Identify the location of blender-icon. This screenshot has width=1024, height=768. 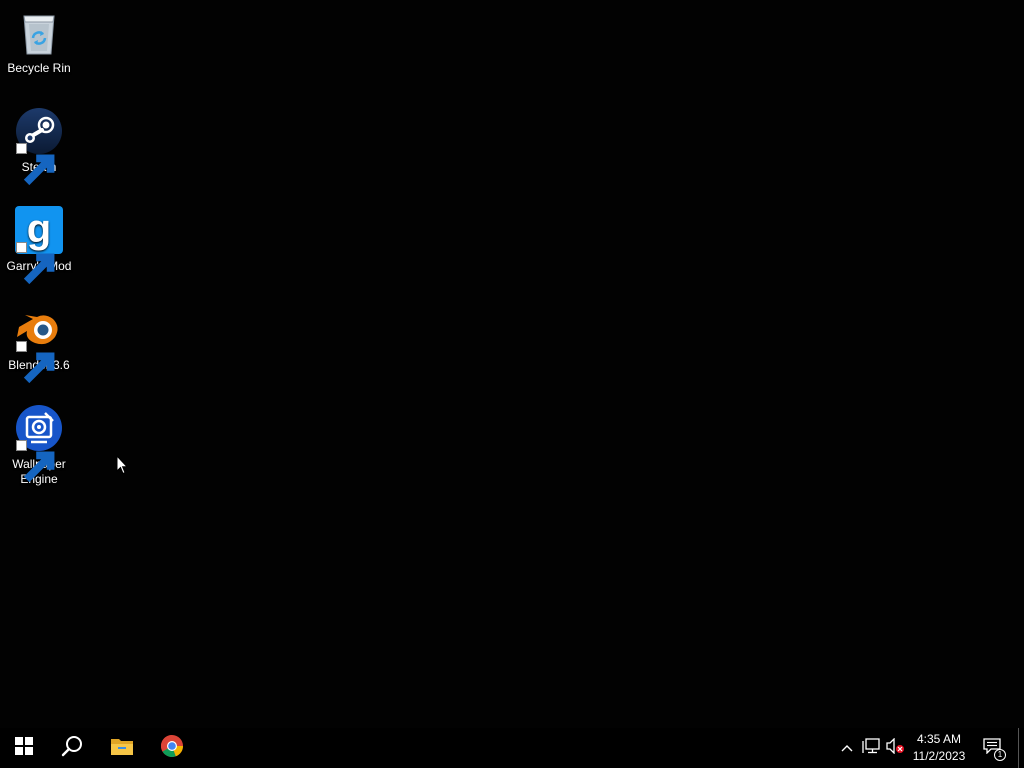
(39, 344).